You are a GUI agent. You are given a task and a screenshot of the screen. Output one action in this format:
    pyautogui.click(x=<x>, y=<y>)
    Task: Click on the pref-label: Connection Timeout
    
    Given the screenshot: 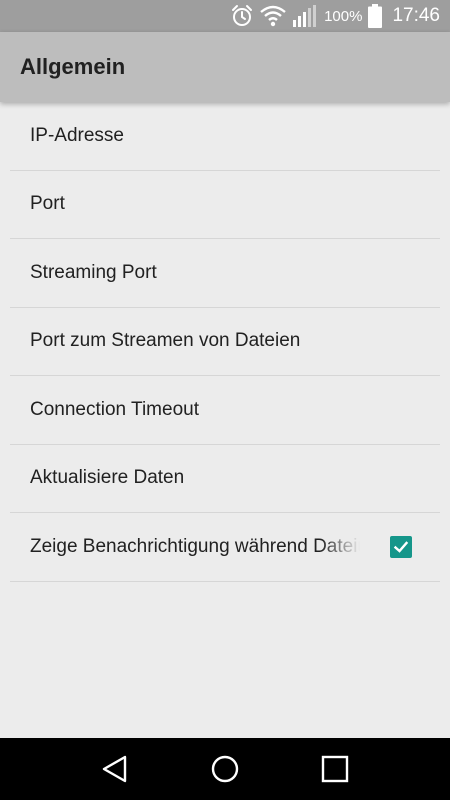 What is the action you would take?
    pyautogui.click(x=114, y=409)
    